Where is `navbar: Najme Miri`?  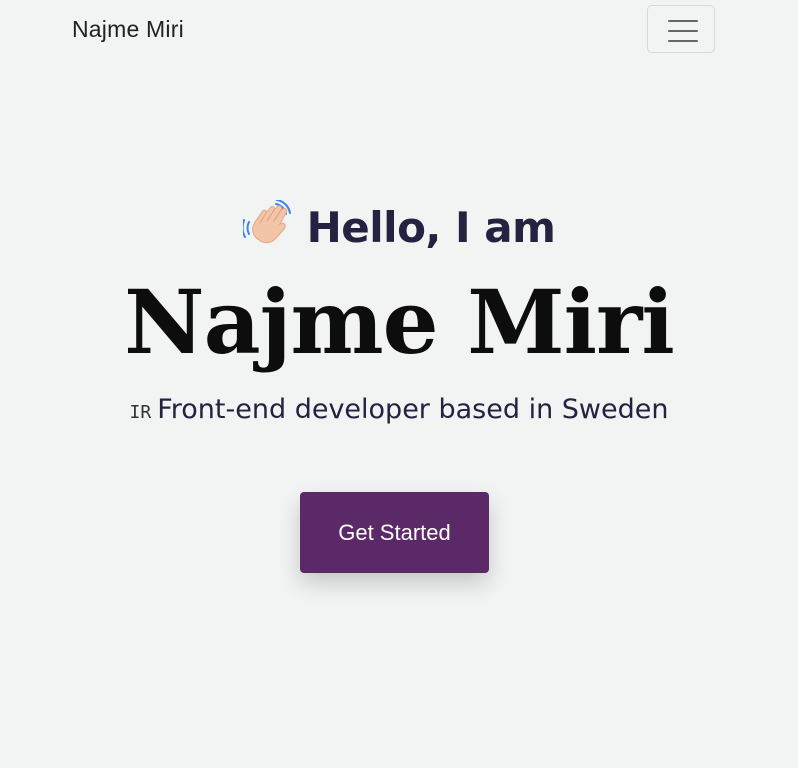 navbar: Najme Miri is located at coordinates (399, 31).